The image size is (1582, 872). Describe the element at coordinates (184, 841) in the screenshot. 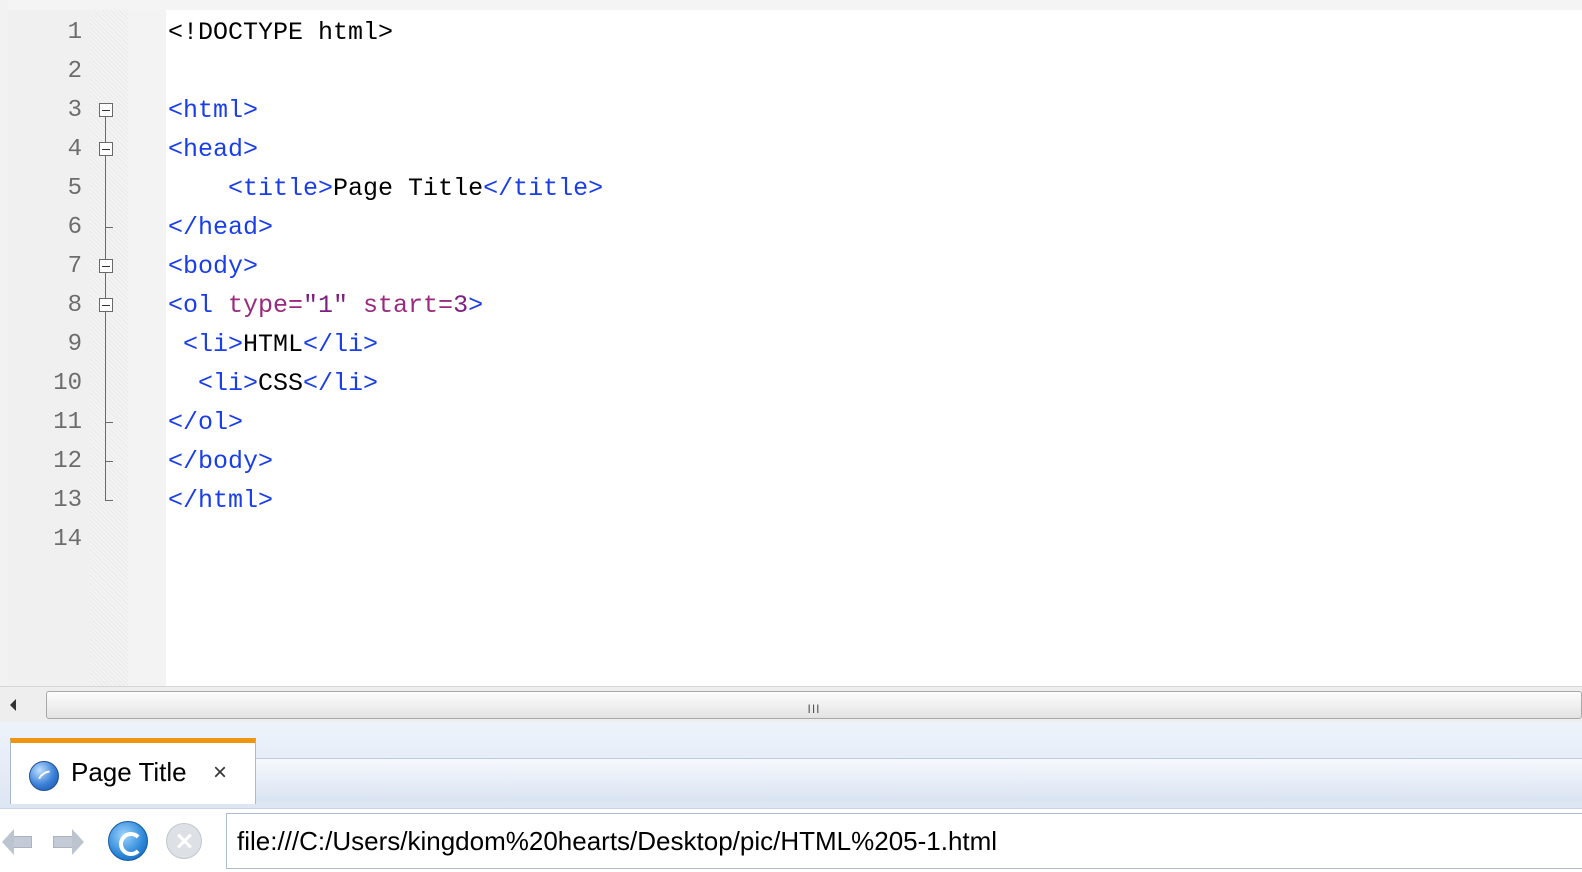

I see `stop-icon` at that location.